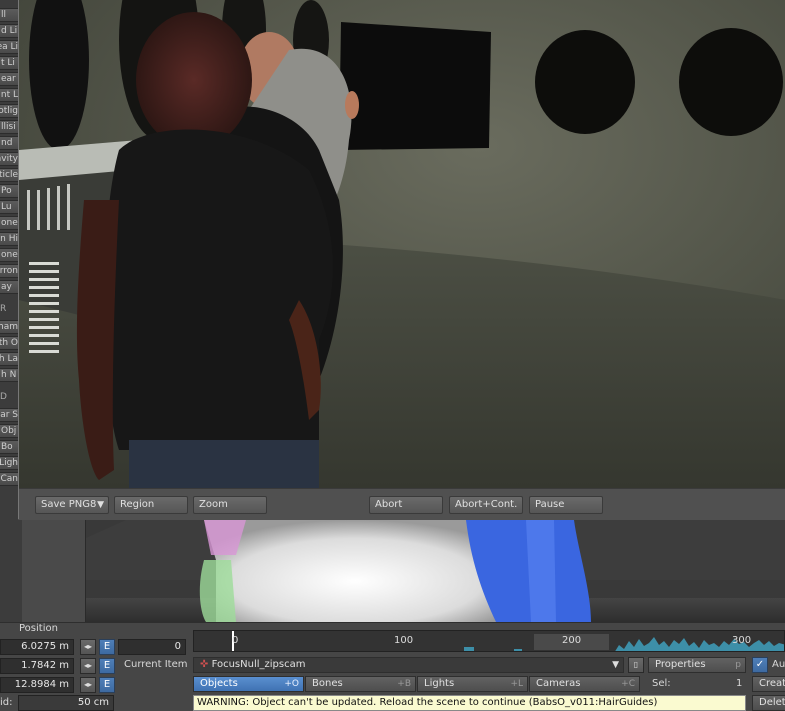 The image size is (785, 711). What do you see at coordinates (636, 665) in the screenshot?
I see `item-panel-icon: ▯` at bounding box center [636, 665].